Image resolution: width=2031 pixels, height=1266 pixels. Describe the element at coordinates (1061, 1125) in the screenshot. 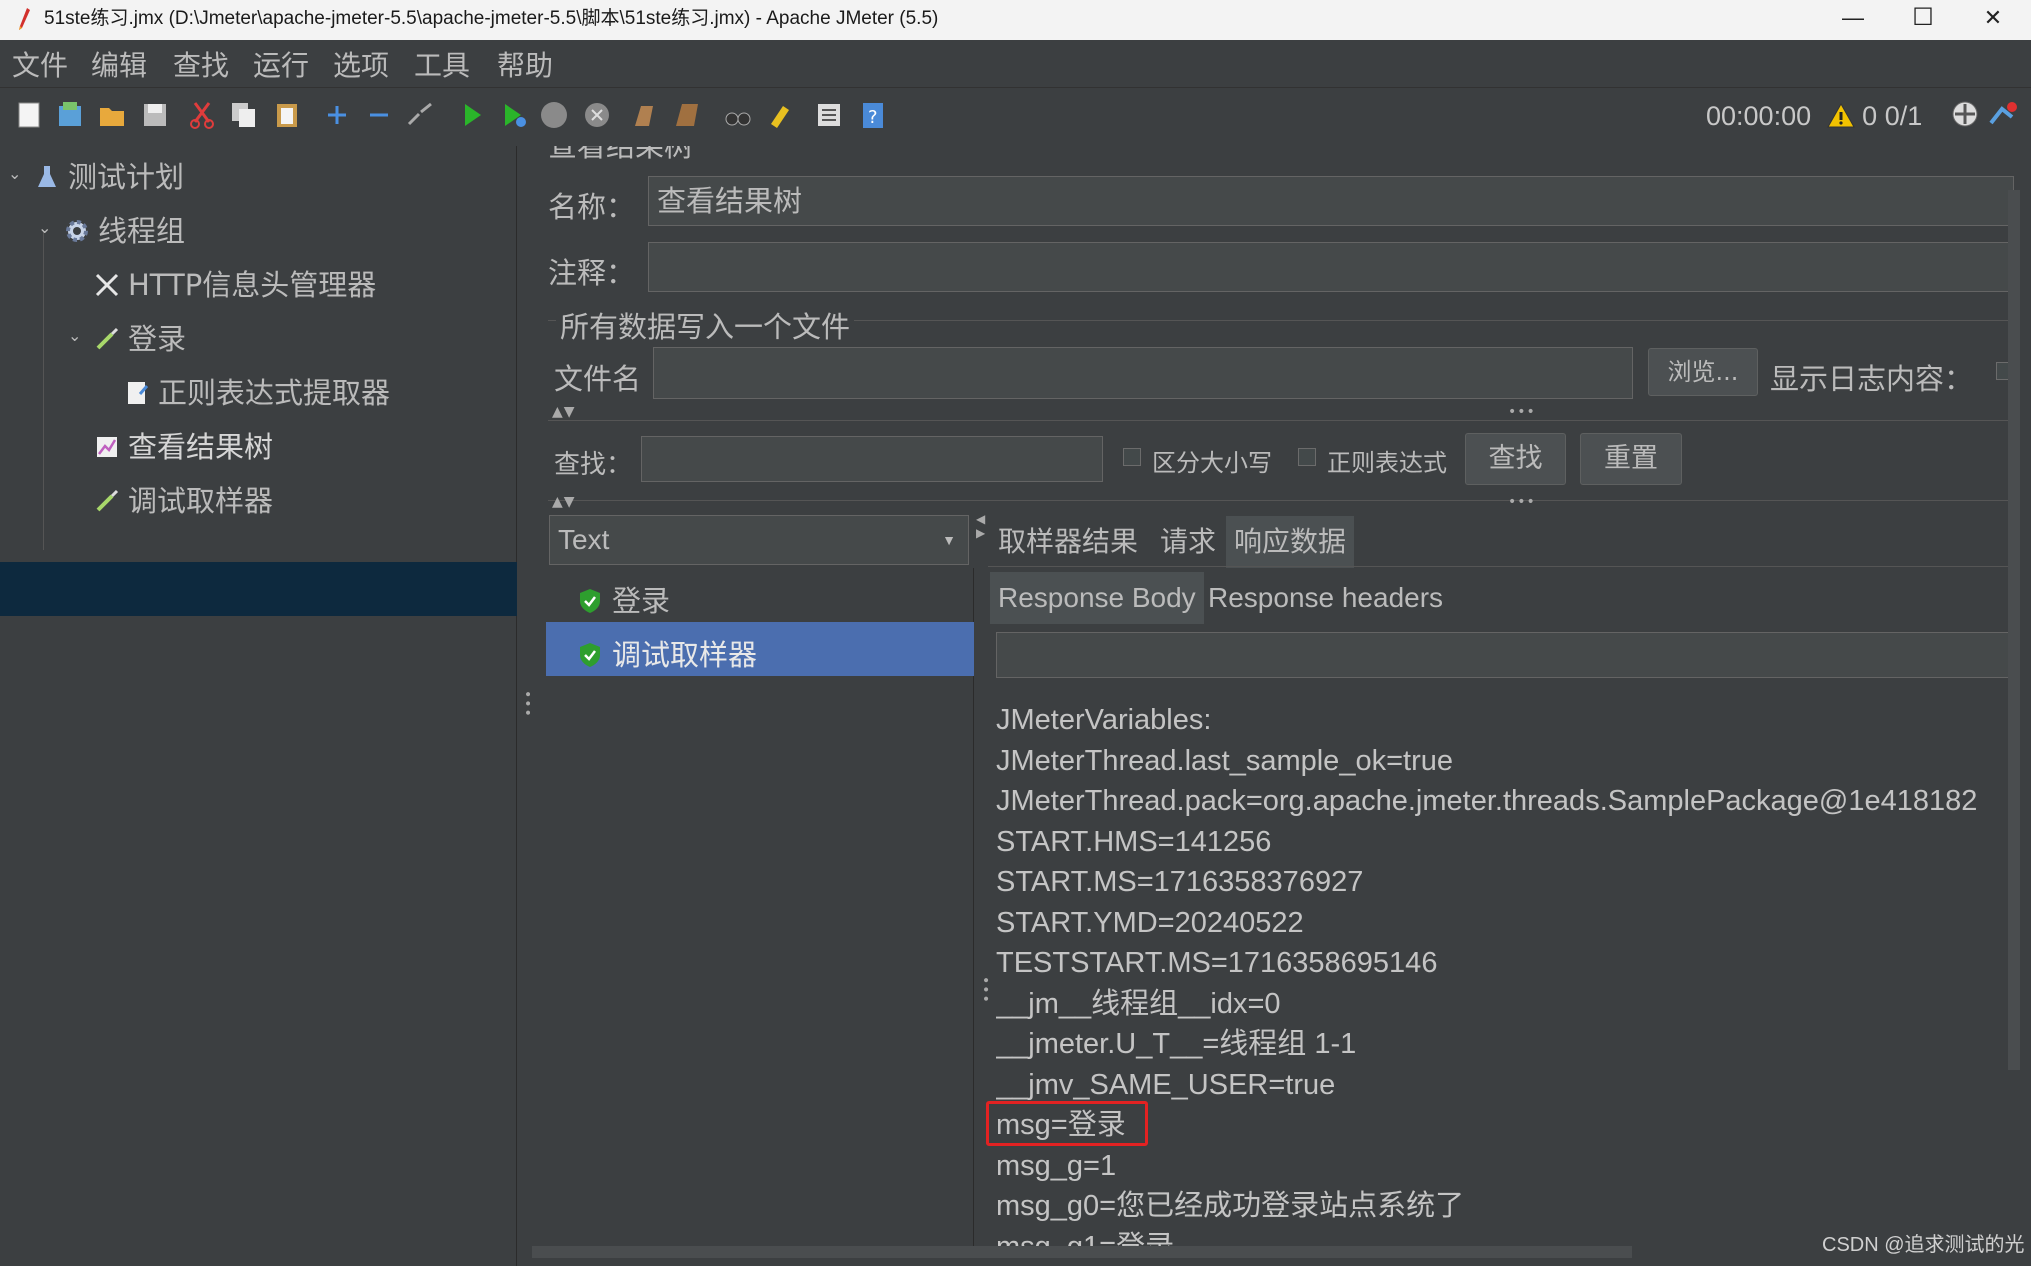

I see `response-line: msg=登录` at that location.